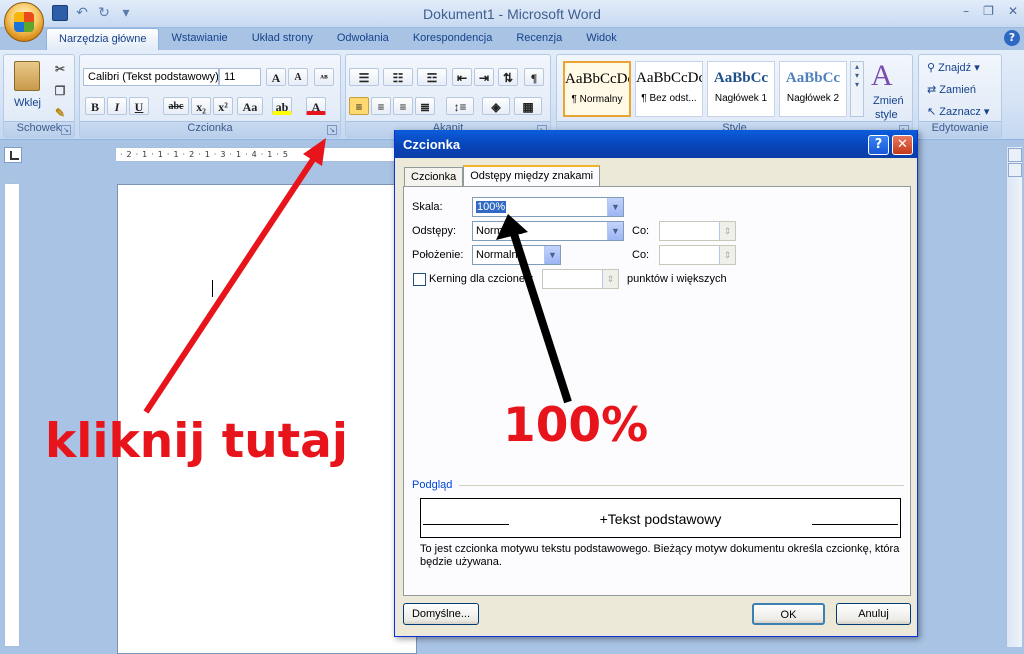 The image size is (1024, 654). I want to click on replace-label: Zamień, so click(957, 90).